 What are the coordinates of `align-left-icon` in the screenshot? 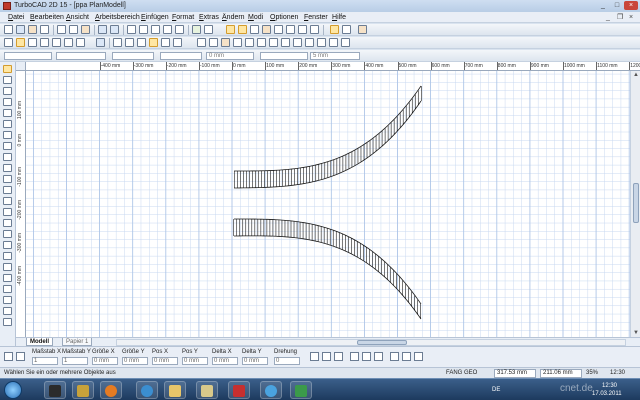 It's located at (314, 356).